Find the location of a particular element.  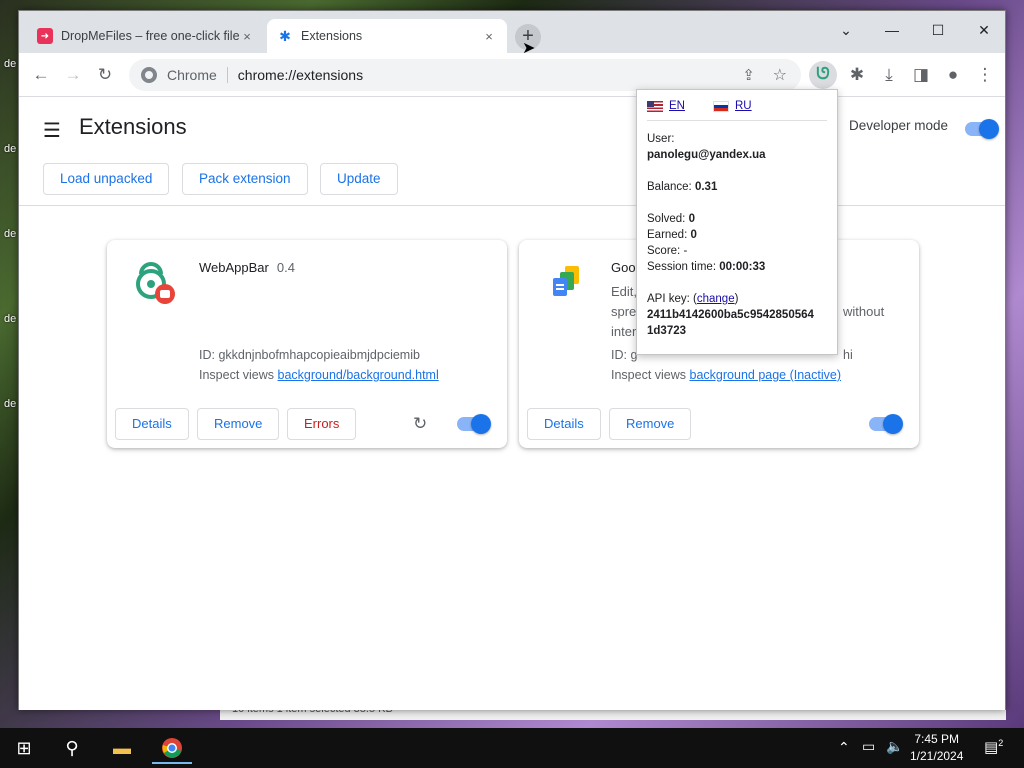

reload-icon: ↻ is located at coordinates (105, 75).